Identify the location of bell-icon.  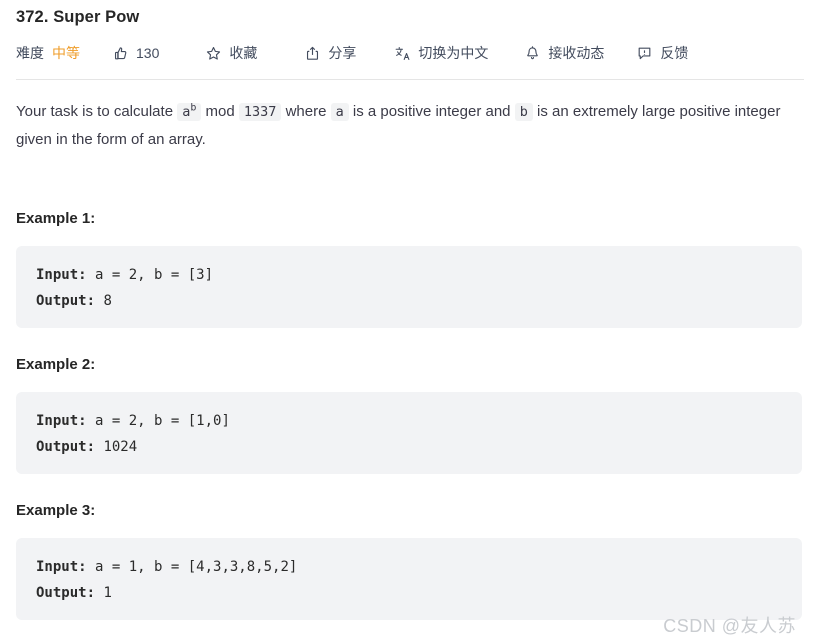
(532, 53).